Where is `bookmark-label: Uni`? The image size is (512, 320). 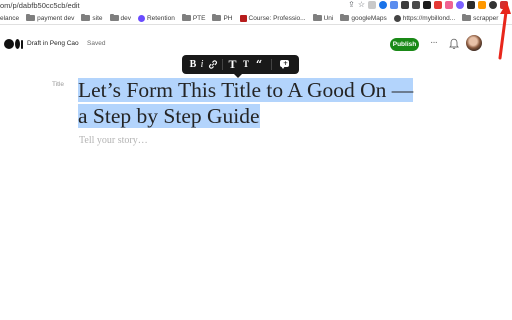 bookmark-label: Uni is located at coordinates (328, 18).